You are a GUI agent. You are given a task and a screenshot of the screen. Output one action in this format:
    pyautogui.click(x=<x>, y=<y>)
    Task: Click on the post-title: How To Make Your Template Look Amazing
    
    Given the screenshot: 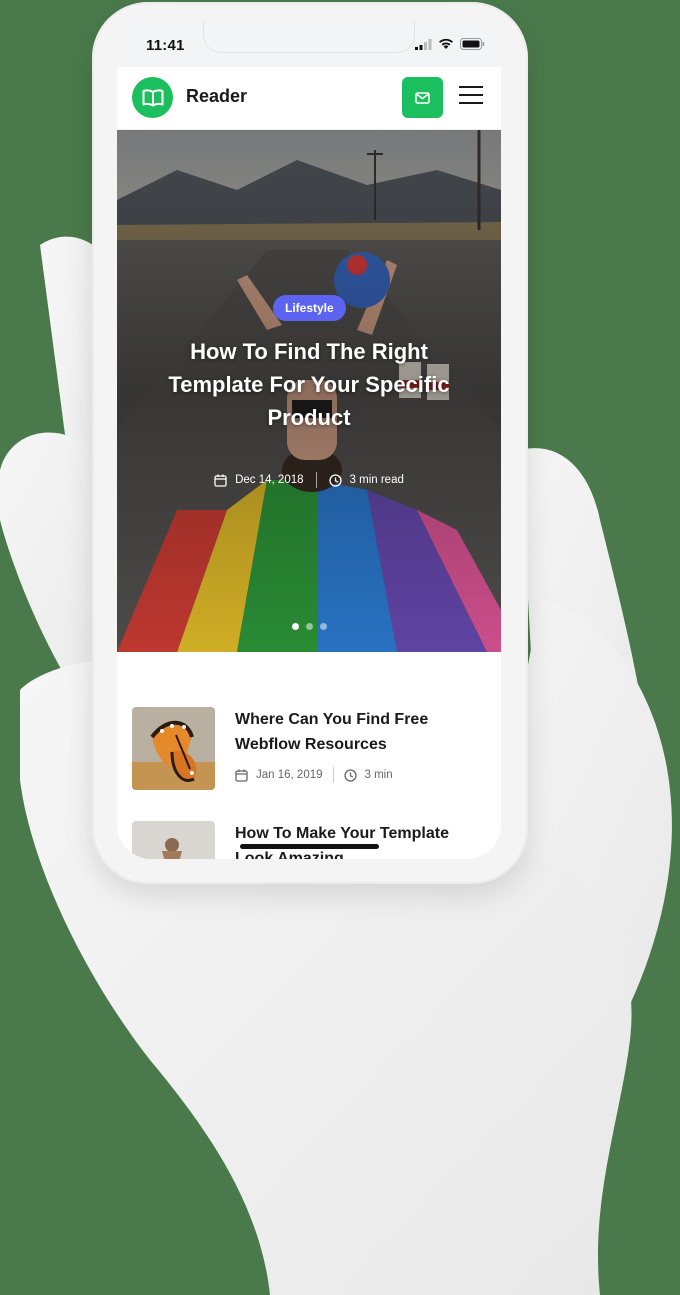 What is the action you would take?
    pyautogui.click(x=360, y=840)
    